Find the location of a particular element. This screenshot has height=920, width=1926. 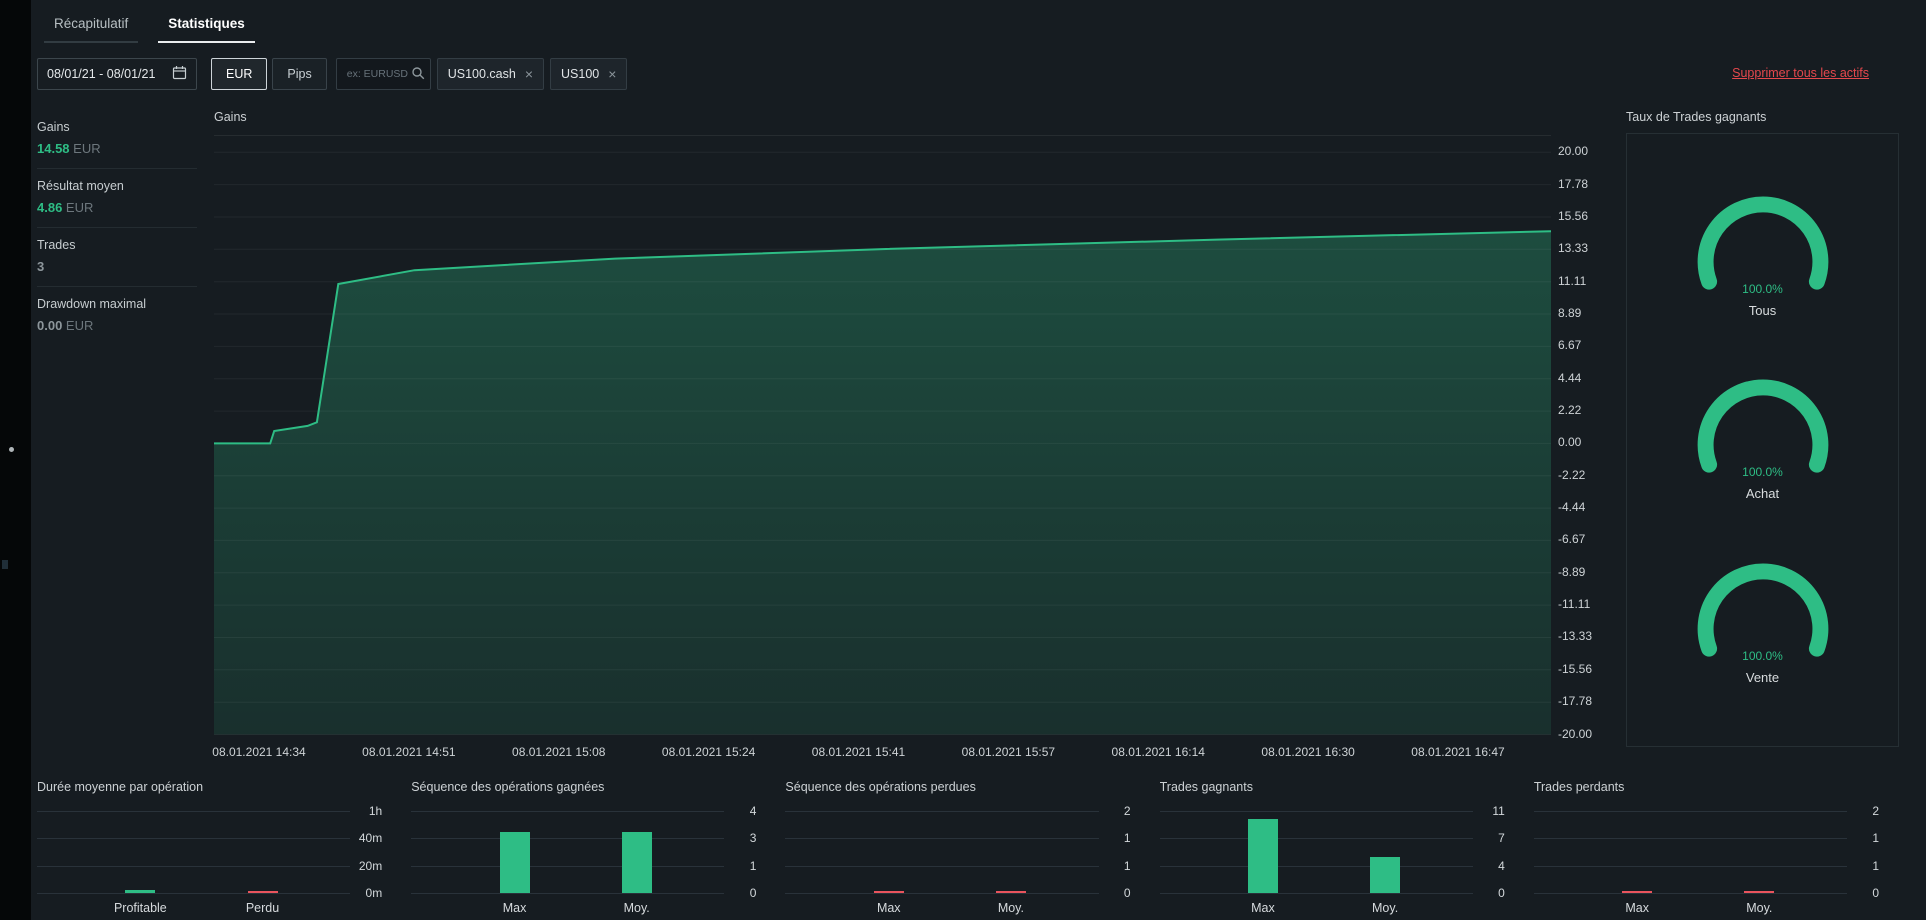

asset-search-input is located at coordinates (377, 74).